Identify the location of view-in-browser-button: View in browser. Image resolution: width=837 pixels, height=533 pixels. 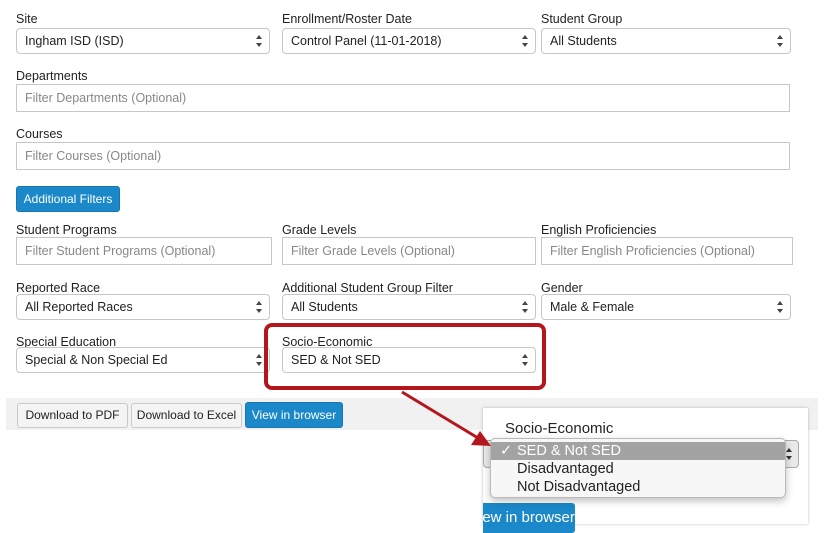
(294, 415).